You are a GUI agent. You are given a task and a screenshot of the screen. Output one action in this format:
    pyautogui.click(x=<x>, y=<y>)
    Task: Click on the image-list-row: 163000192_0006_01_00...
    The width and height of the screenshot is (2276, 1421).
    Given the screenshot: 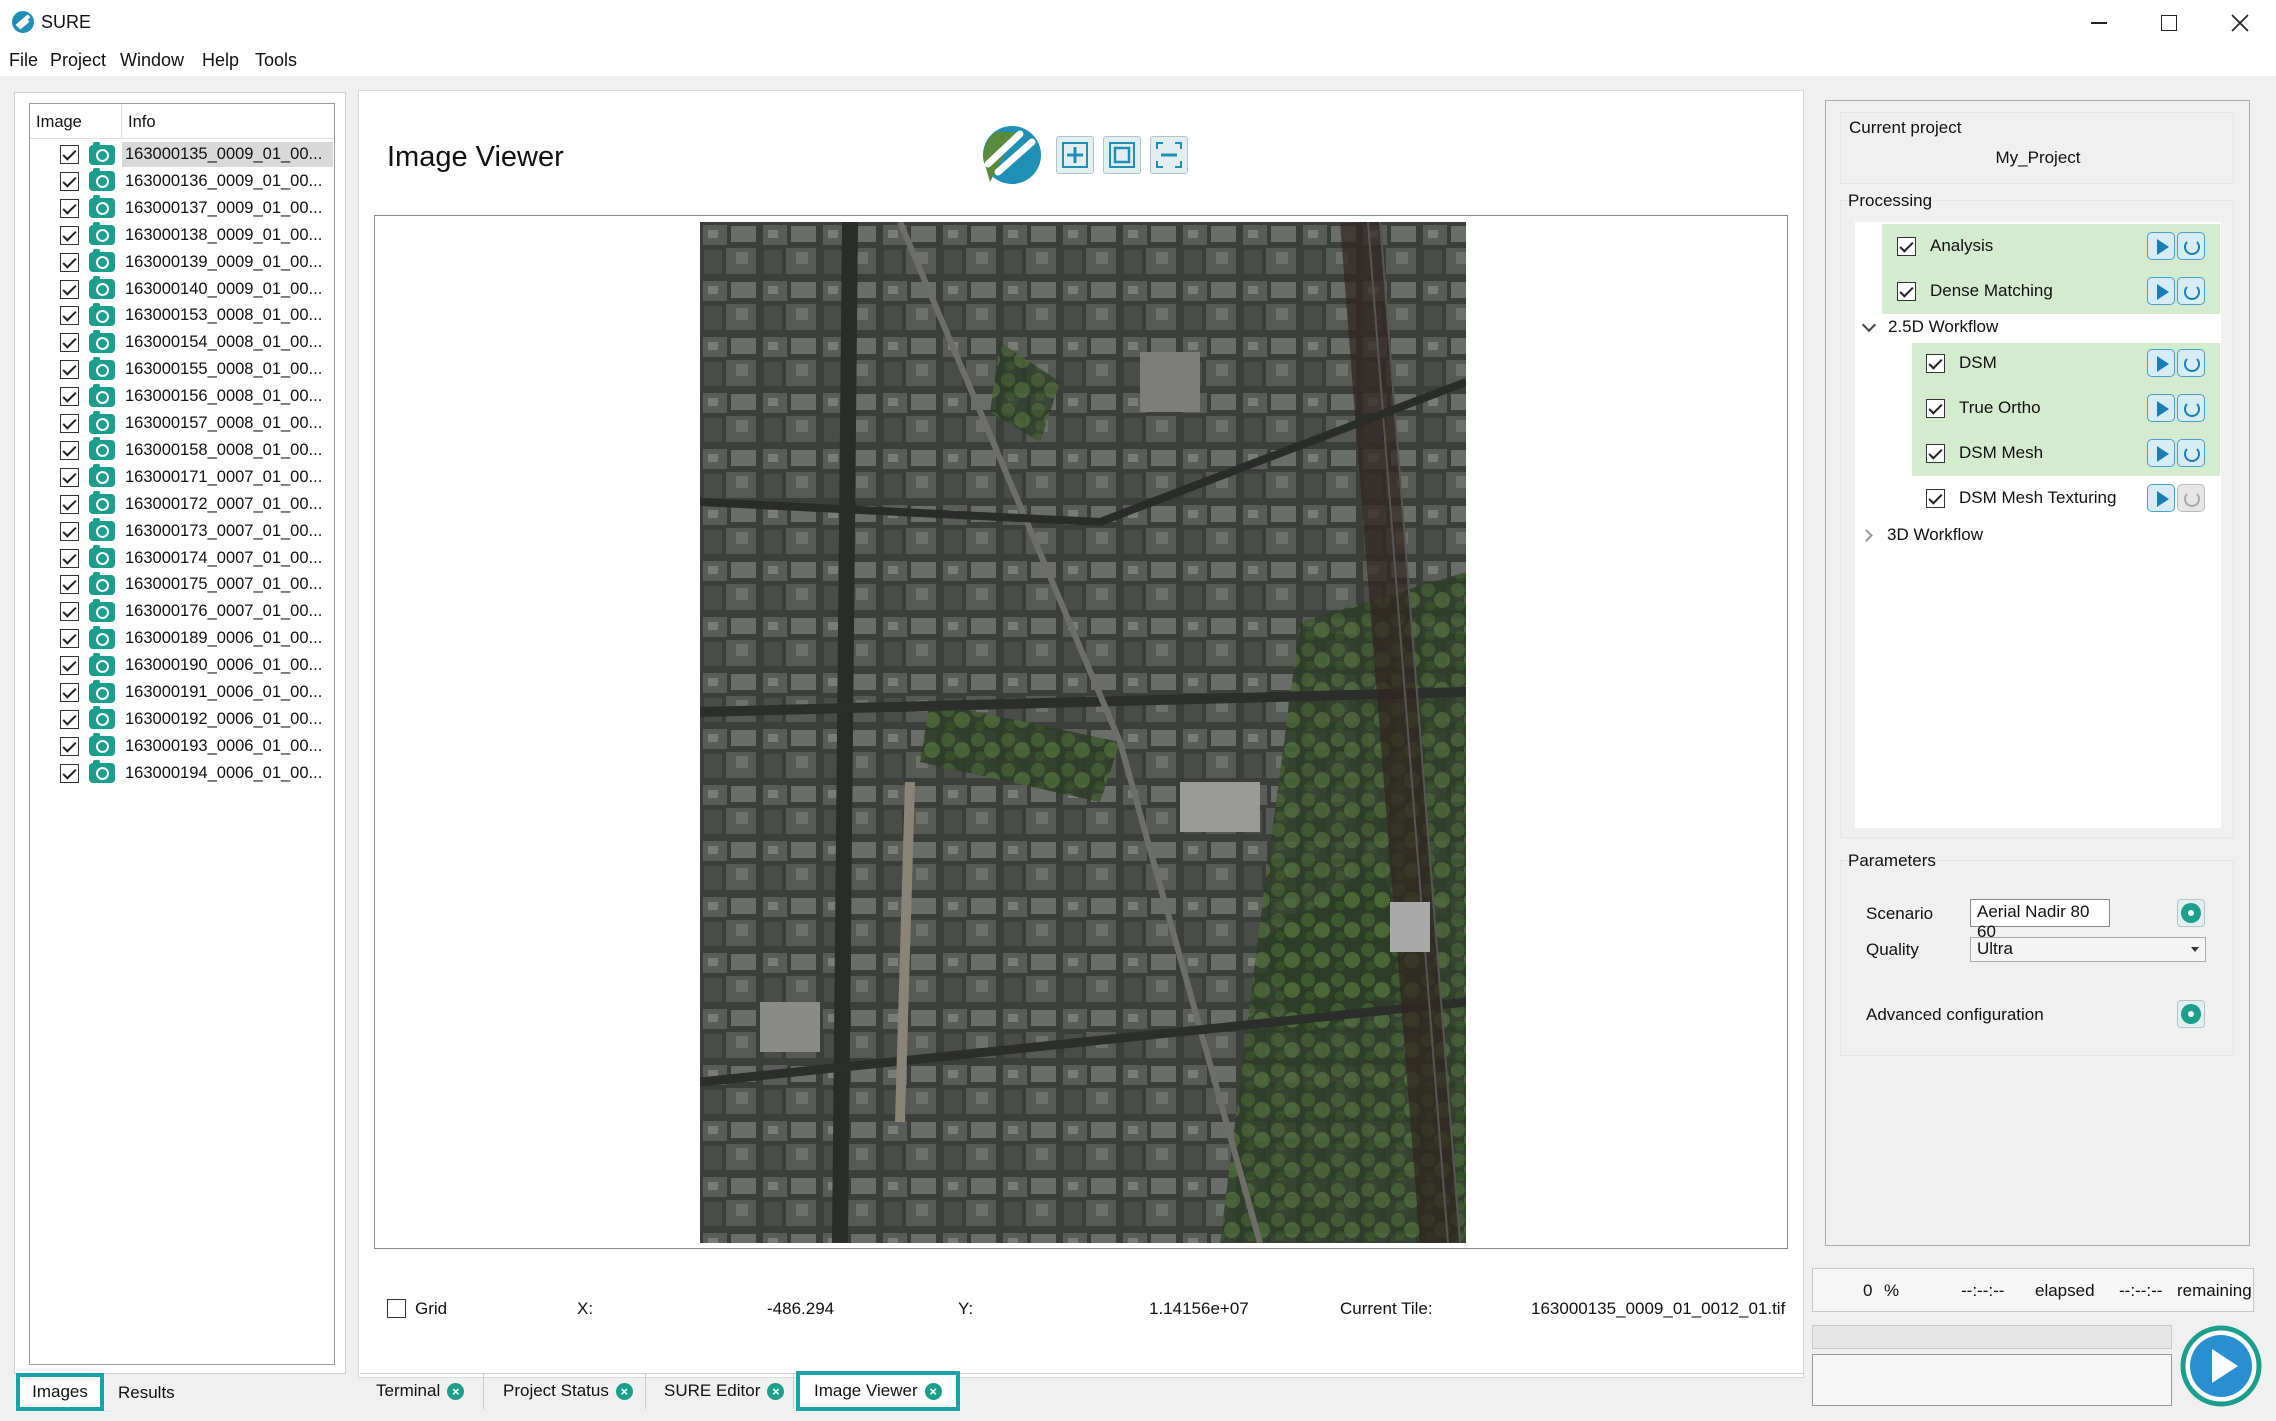 What is the action you would take?
    pyautogui.click(x=197, y=719)
    